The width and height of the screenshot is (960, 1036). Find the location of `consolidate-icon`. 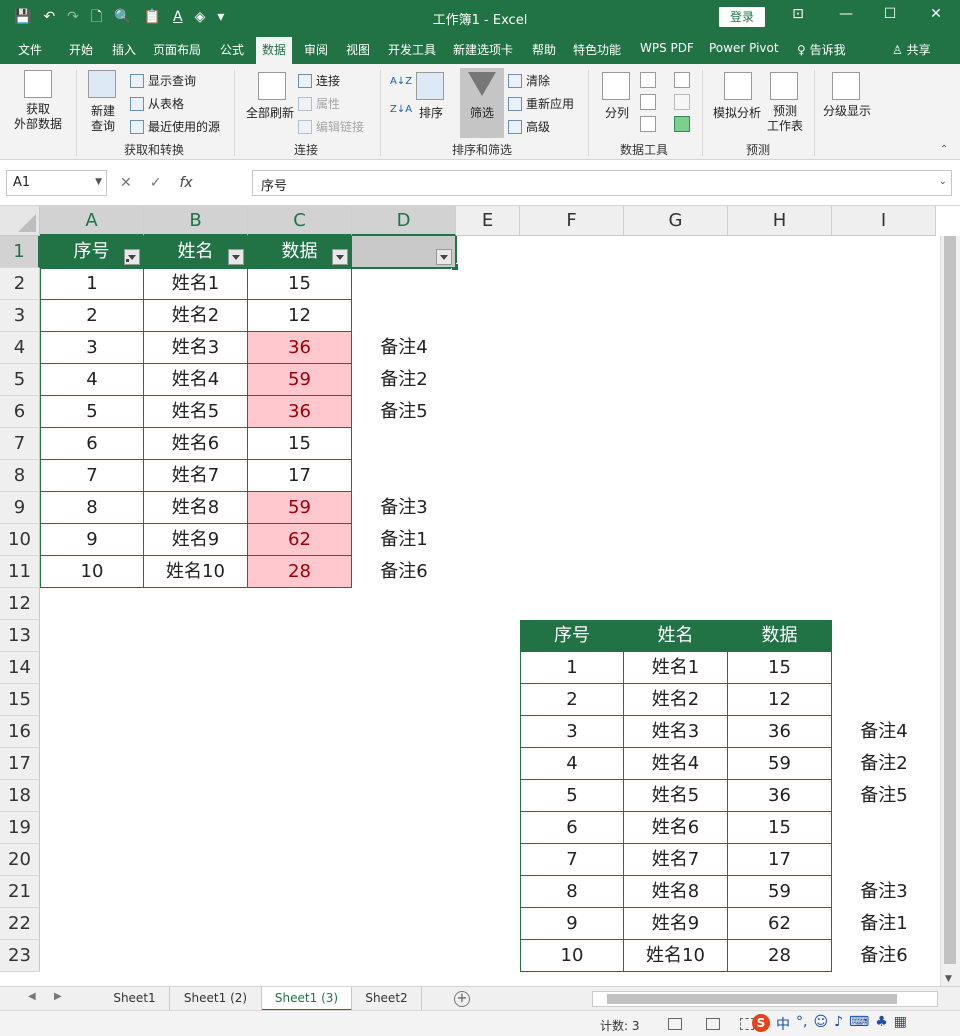

consolidate-icon is located at coordinates (682, 80).